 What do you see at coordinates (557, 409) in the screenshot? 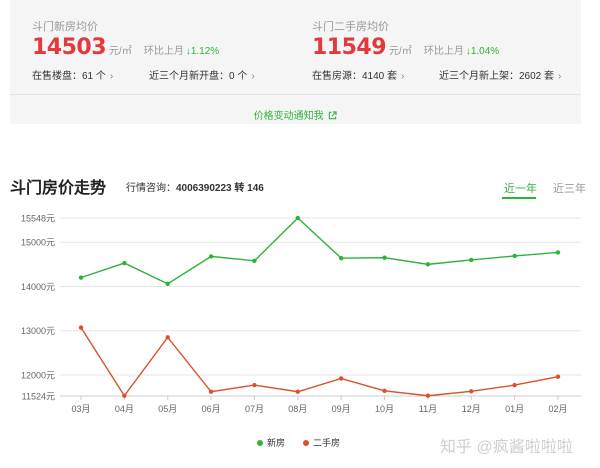
I see `x-tick-label: 02月` at bounding box center [557, 409].